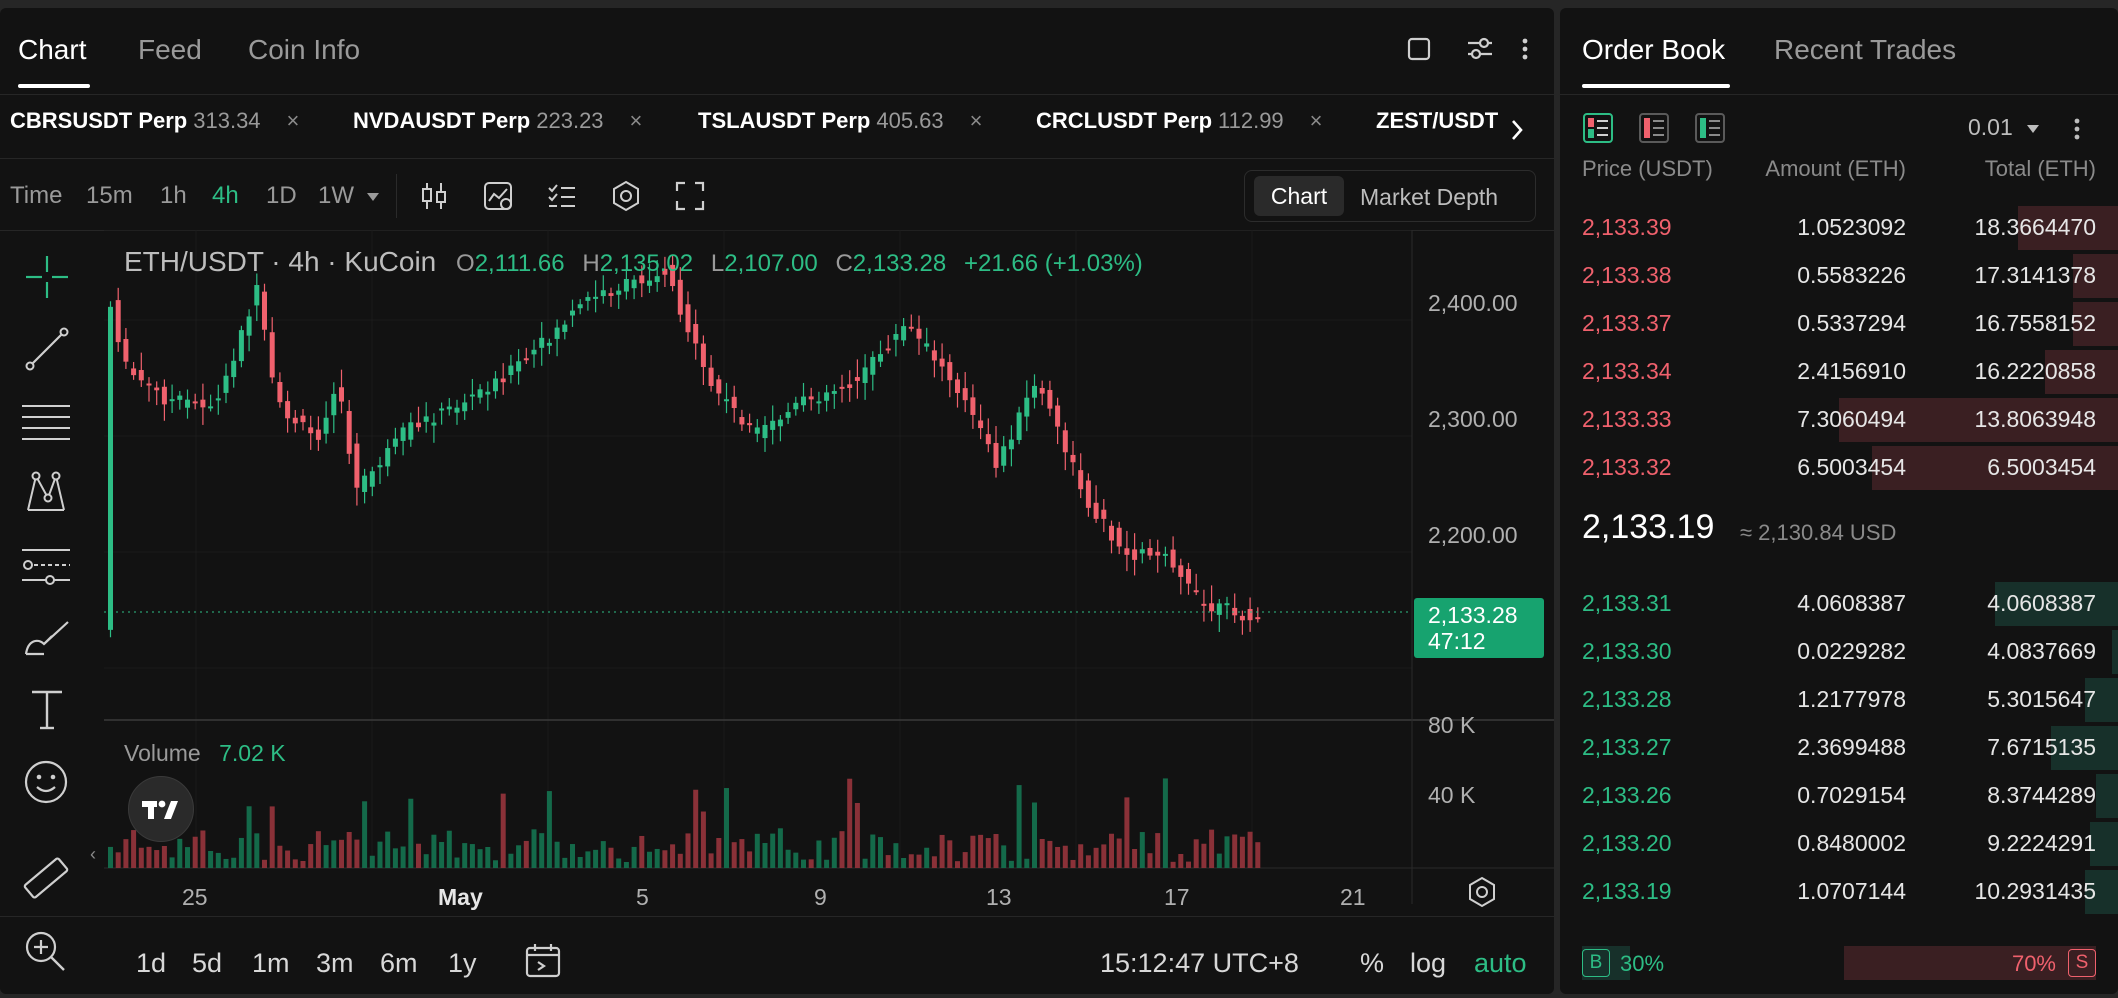  Describe the element at coordinates (47, 349) in the screenshot. I see `trend-line-icon` at that location.